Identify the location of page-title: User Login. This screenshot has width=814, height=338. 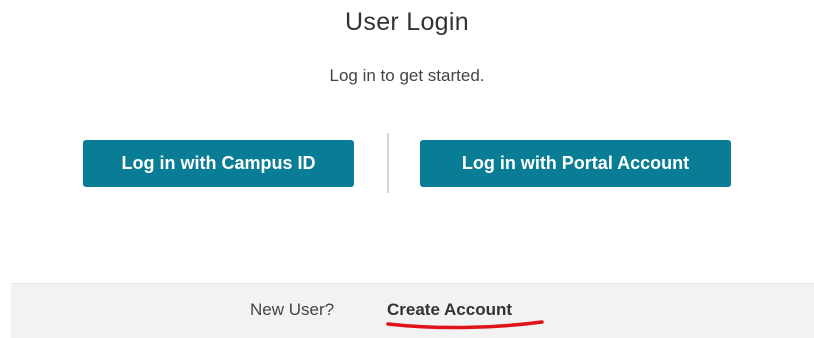
(407, 22).